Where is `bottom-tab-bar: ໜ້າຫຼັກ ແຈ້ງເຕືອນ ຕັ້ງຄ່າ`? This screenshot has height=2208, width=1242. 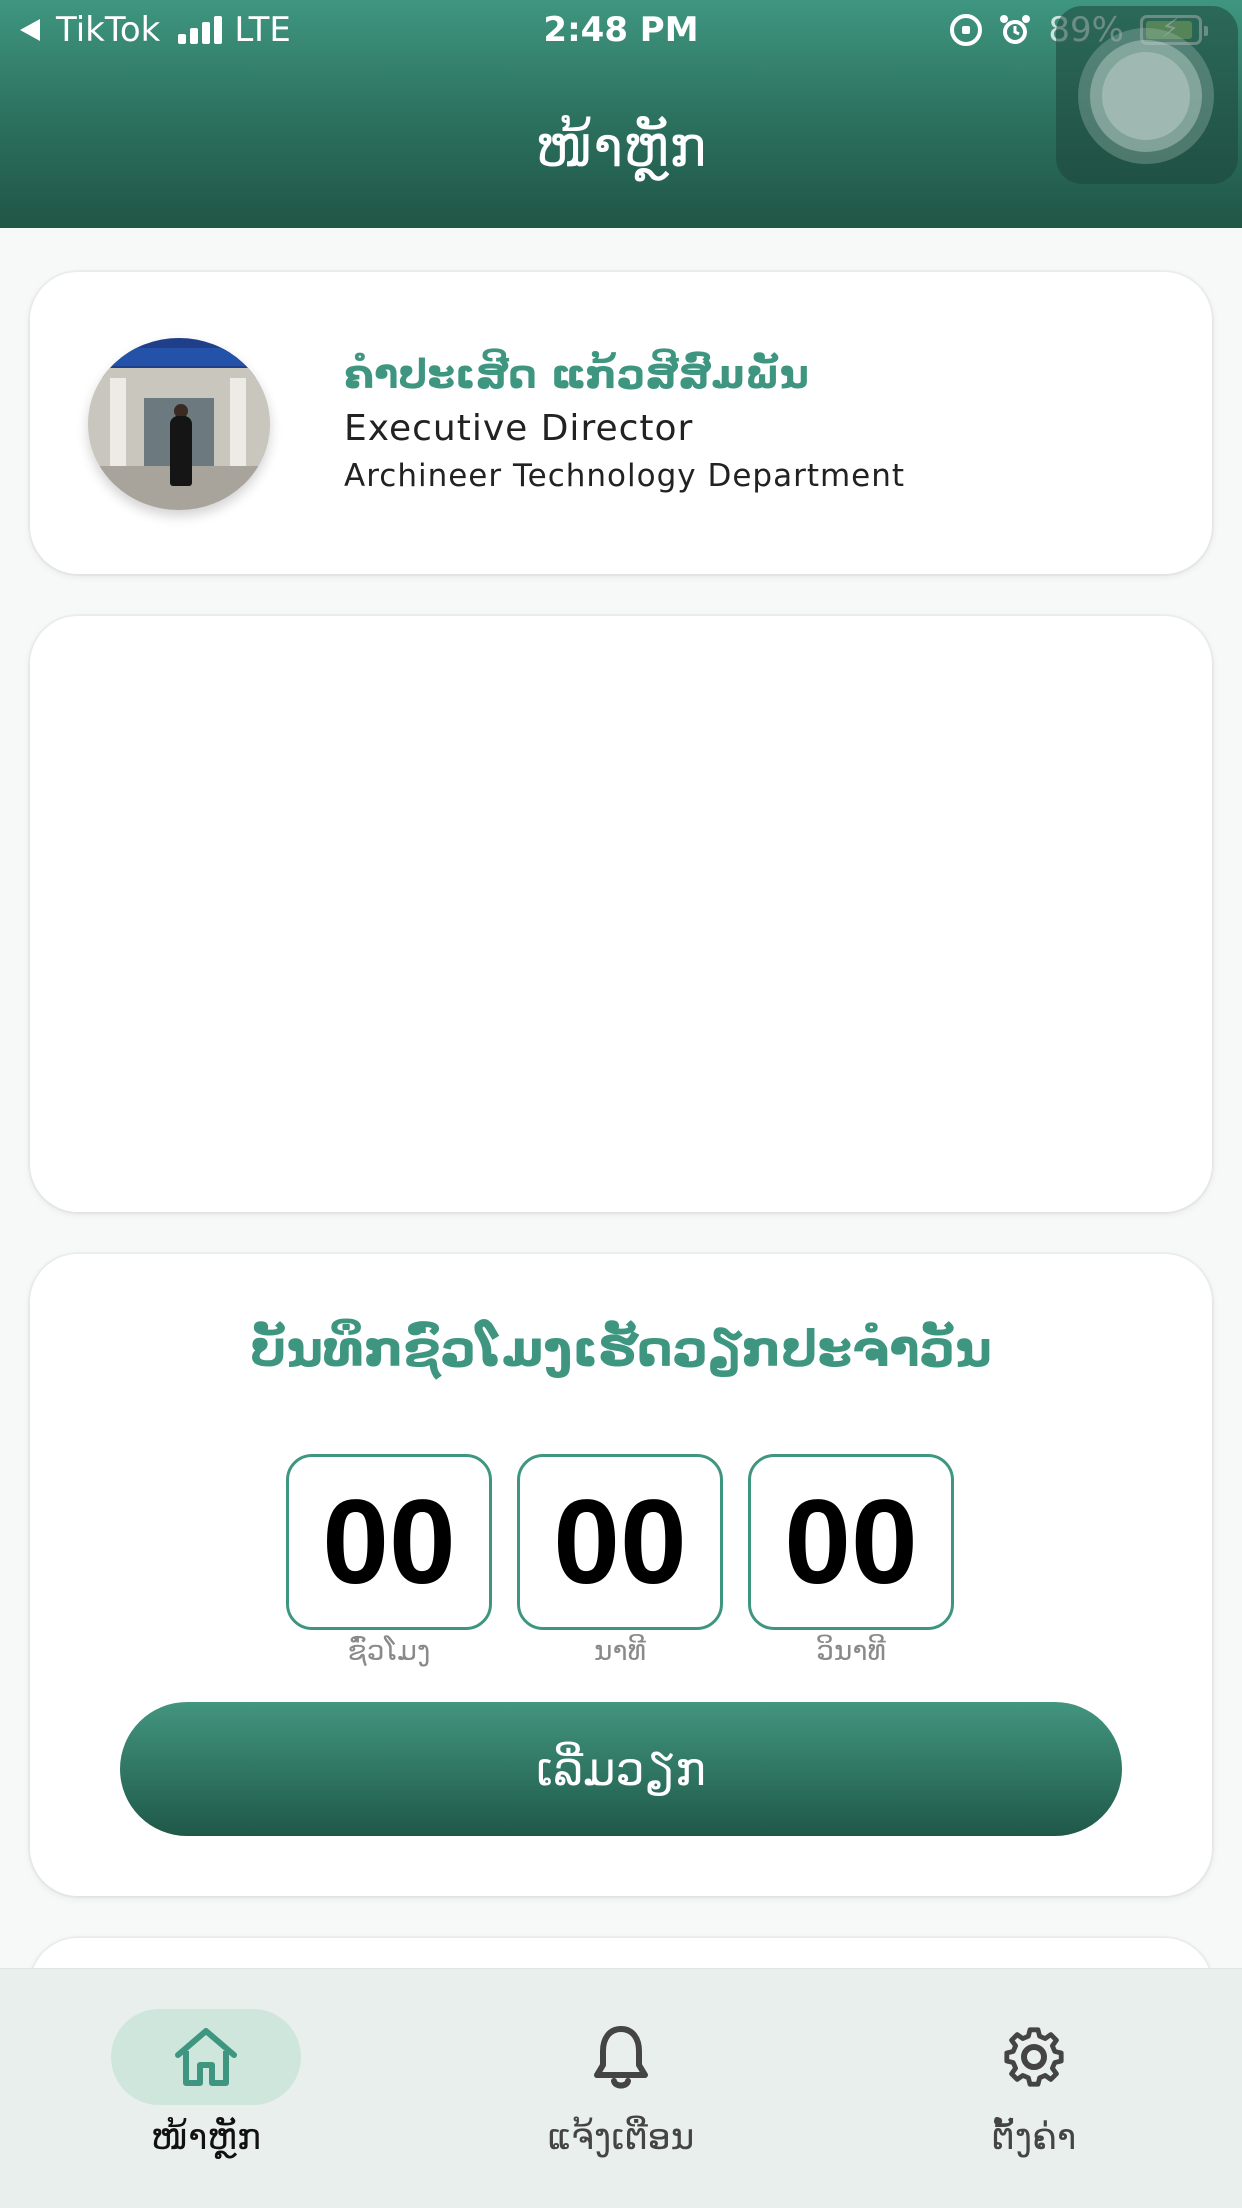
bottom-tab-bar: ໜ້າຫຼັກ ແຈ້ງເຕືອນ ຕັ້ງຄ່າ is located at coordinates (621, 2088).